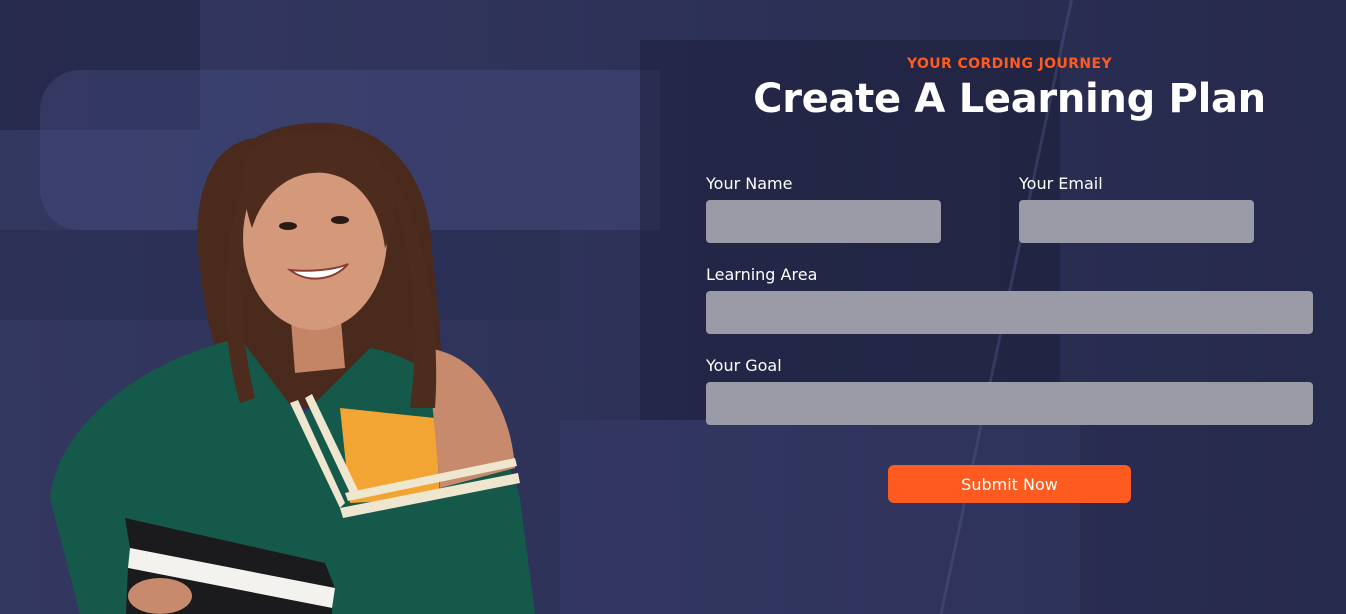 This screenshot has width=1346, height=614. I want to click on name-field-group: Your Name, so click(823, 208).